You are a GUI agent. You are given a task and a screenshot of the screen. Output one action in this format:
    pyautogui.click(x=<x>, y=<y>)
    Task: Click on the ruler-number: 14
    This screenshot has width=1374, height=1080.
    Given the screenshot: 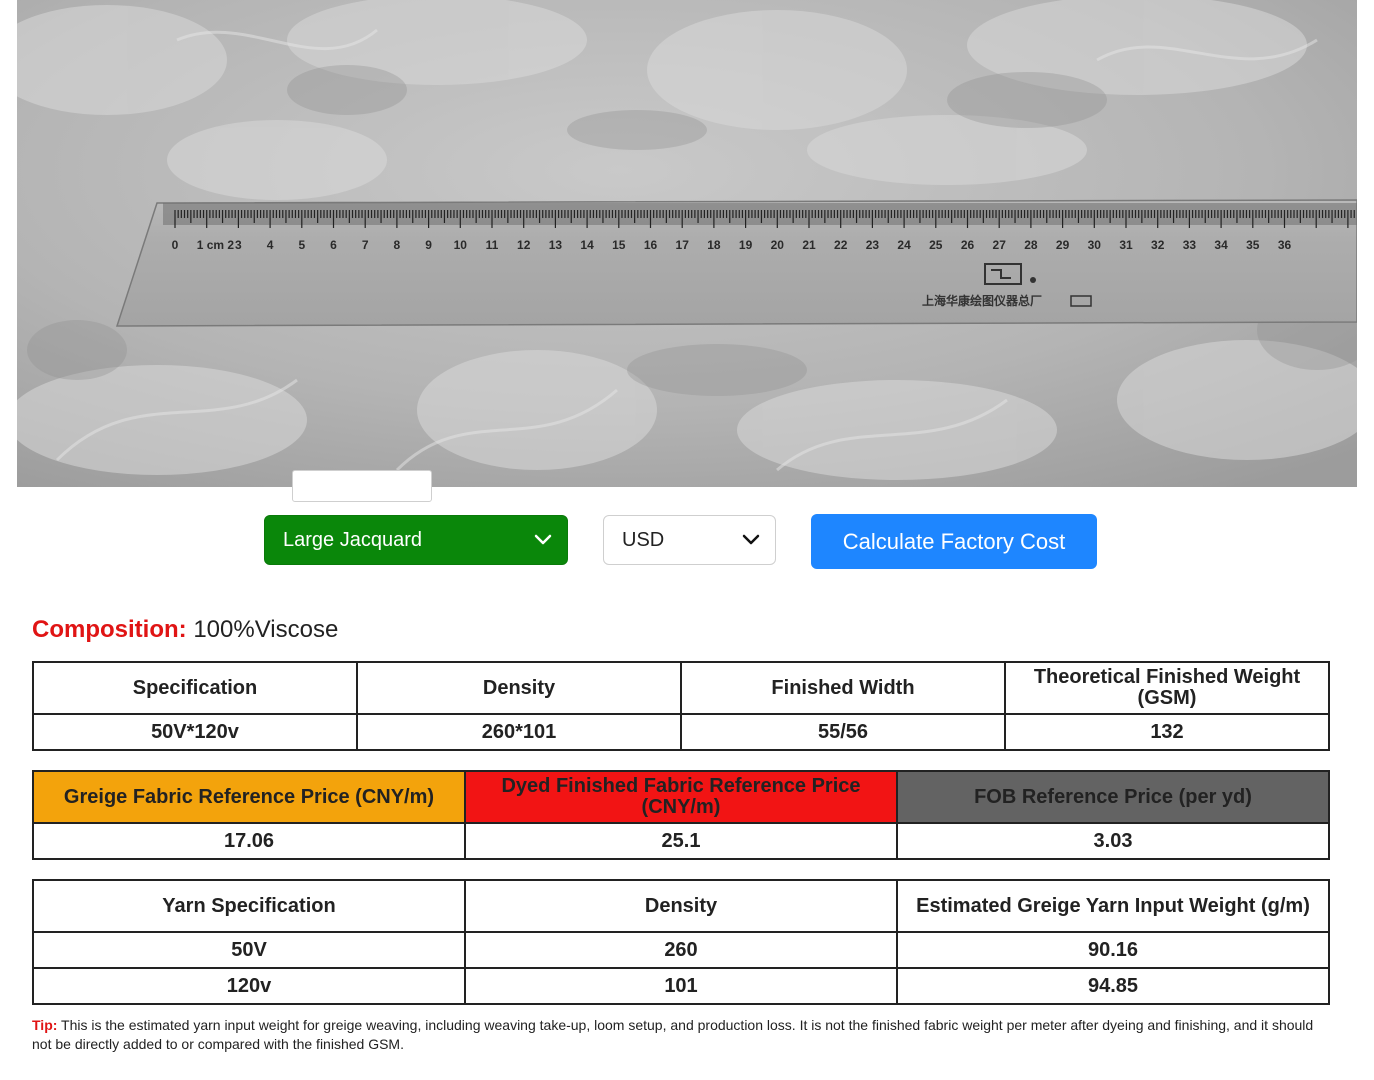 What is the action you would take?
    pyautogui.click(x=587, y=245)
    